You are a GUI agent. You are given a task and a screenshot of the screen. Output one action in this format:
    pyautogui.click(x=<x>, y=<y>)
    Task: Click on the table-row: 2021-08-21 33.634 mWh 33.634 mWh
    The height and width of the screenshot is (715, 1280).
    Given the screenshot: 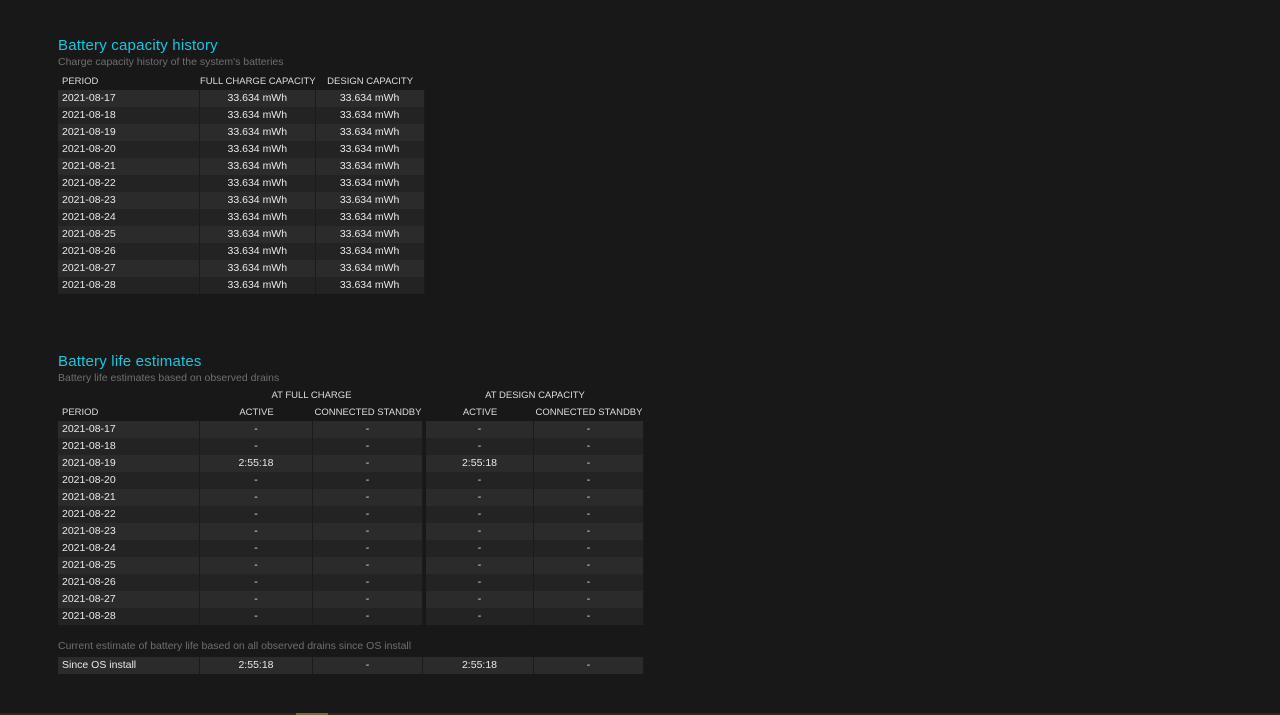 What is the action you would take?
    pyautogui.click(x=241, y=166)
    